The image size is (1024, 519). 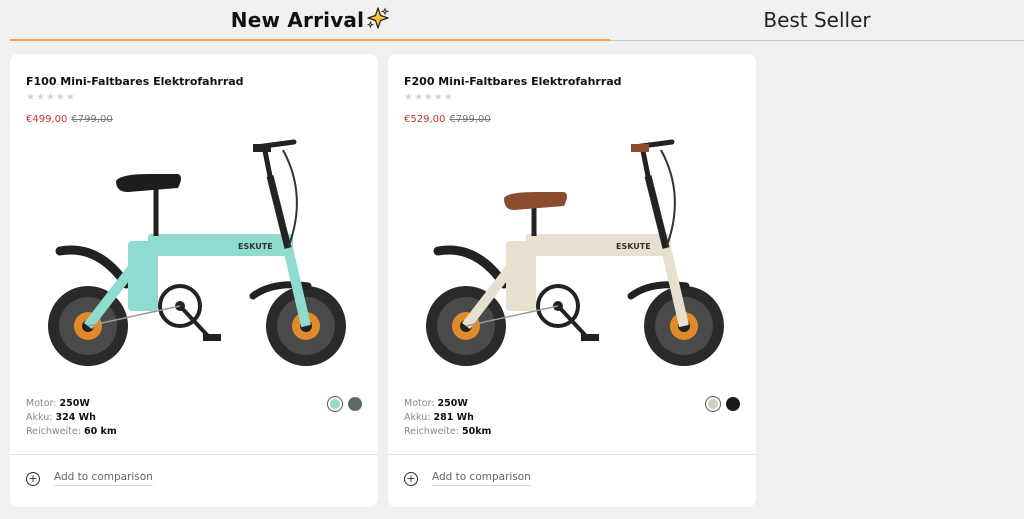 I want to click on sale-price: €529,00, so click(x=425, y=119).